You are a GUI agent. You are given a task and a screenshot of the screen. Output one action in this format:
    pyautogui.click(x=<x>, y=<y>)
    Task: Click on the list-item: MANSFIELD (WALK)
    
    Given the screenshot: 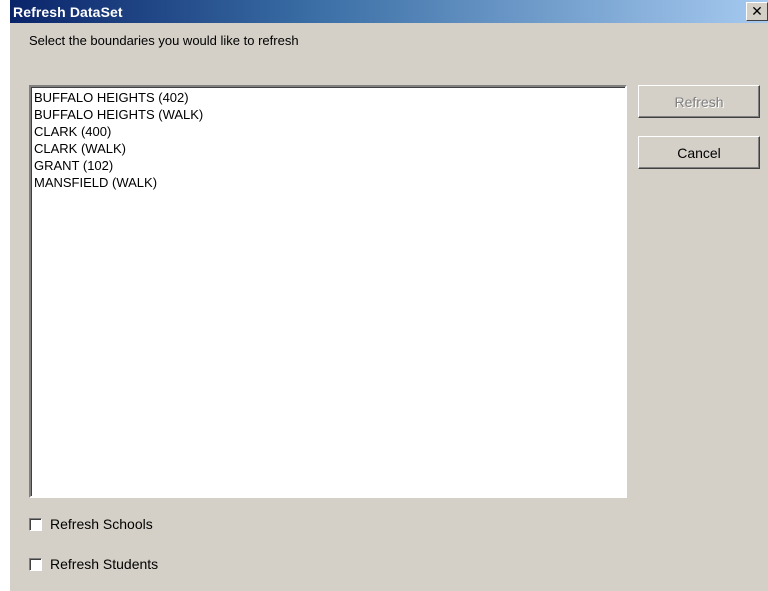 What is the action you would take?
    pyautogui.click(x=329, y=182)
    